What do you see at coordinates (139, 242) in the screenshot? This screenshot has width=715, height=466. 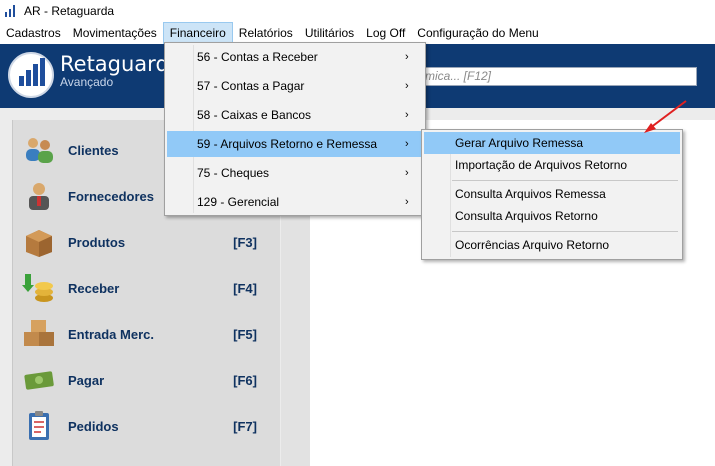 I see `sidebar-item-produtos: Produtos [F3]` at bounding box center [139, 242].